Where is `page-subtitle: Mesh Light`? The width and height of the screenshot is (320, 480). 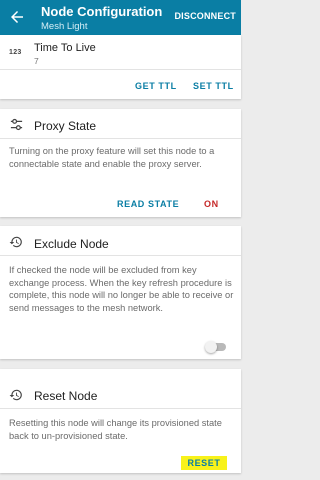 page-subtitle: Mesh Light is located at coordinates (64, 26).